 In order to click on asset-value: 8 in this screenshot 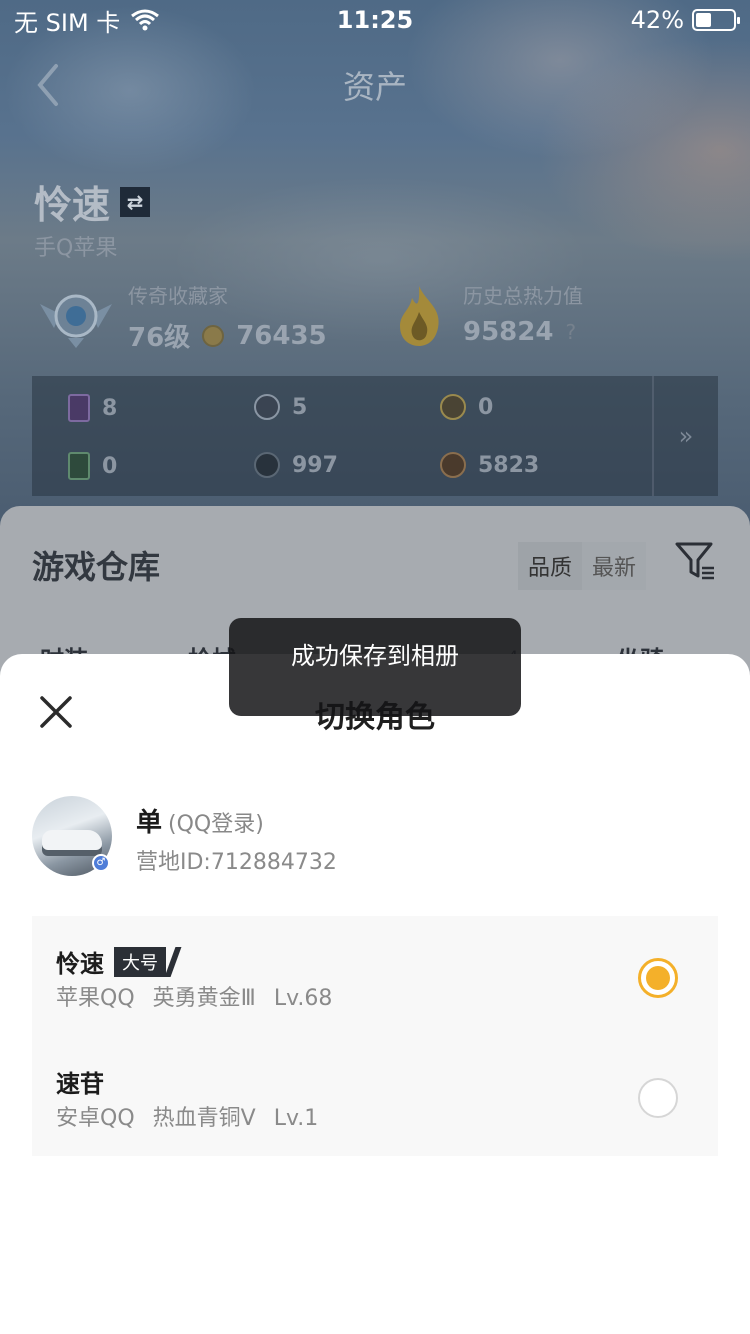, I will do `click(110, 408)`.